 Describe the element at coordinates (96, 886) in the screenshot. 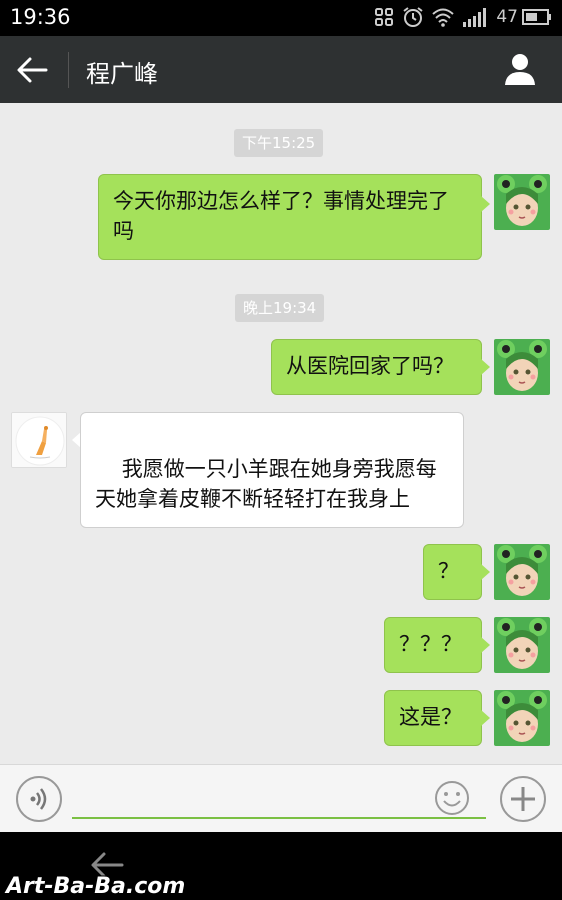

I see `watermark: Art-Ba-Ba.com` at that location.